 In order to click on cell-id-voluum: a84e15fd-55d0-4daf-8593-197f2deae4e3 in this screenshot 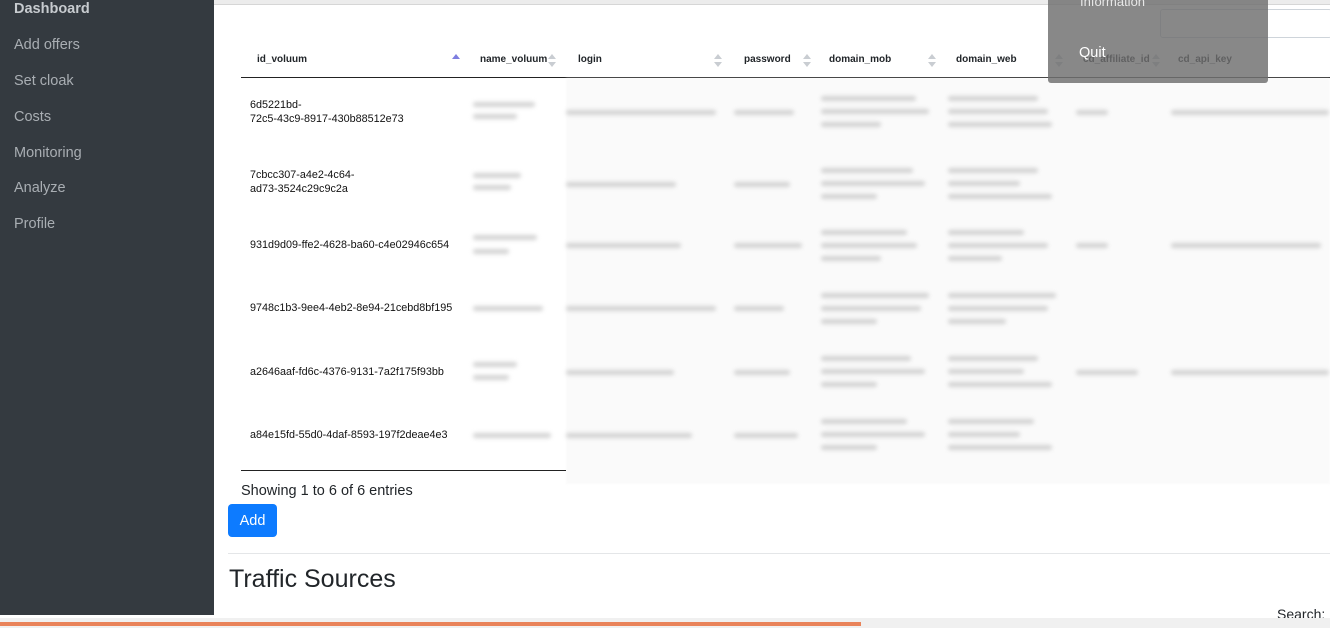, I will do `click(357, 435)`.